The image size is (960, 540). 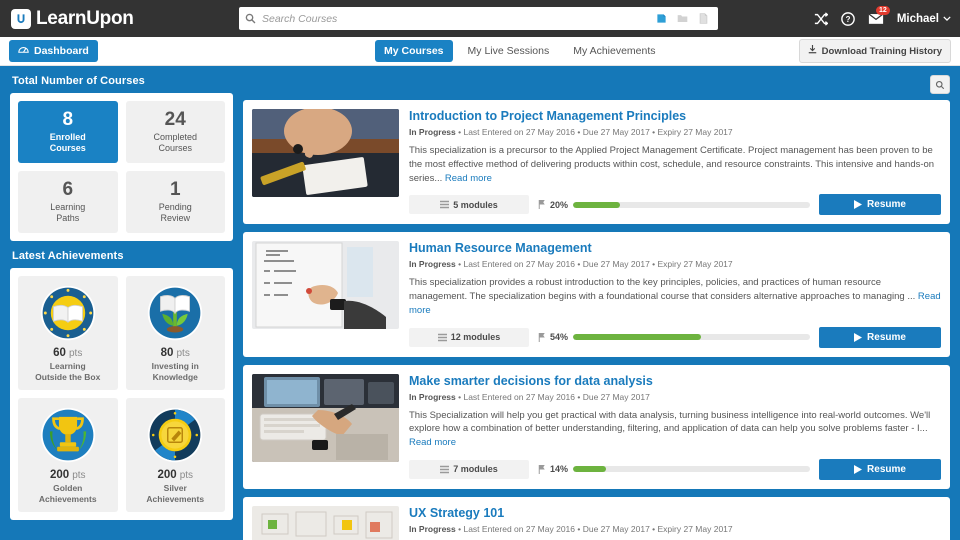 What do you see at coordinates (175, 212) in the screenshot?
I see `stat-label: Pending Review` at bounding box center [175, 212].